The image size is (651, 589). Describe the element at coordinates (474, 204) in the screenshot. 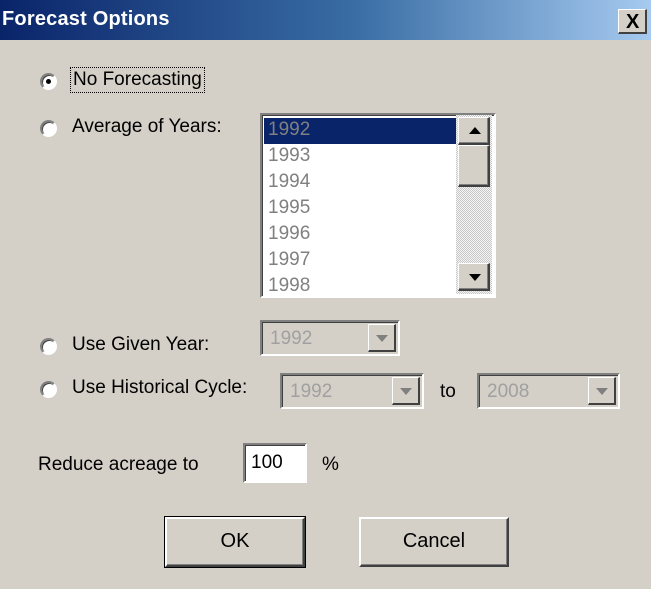

I see `years-scrollbar` at that location.